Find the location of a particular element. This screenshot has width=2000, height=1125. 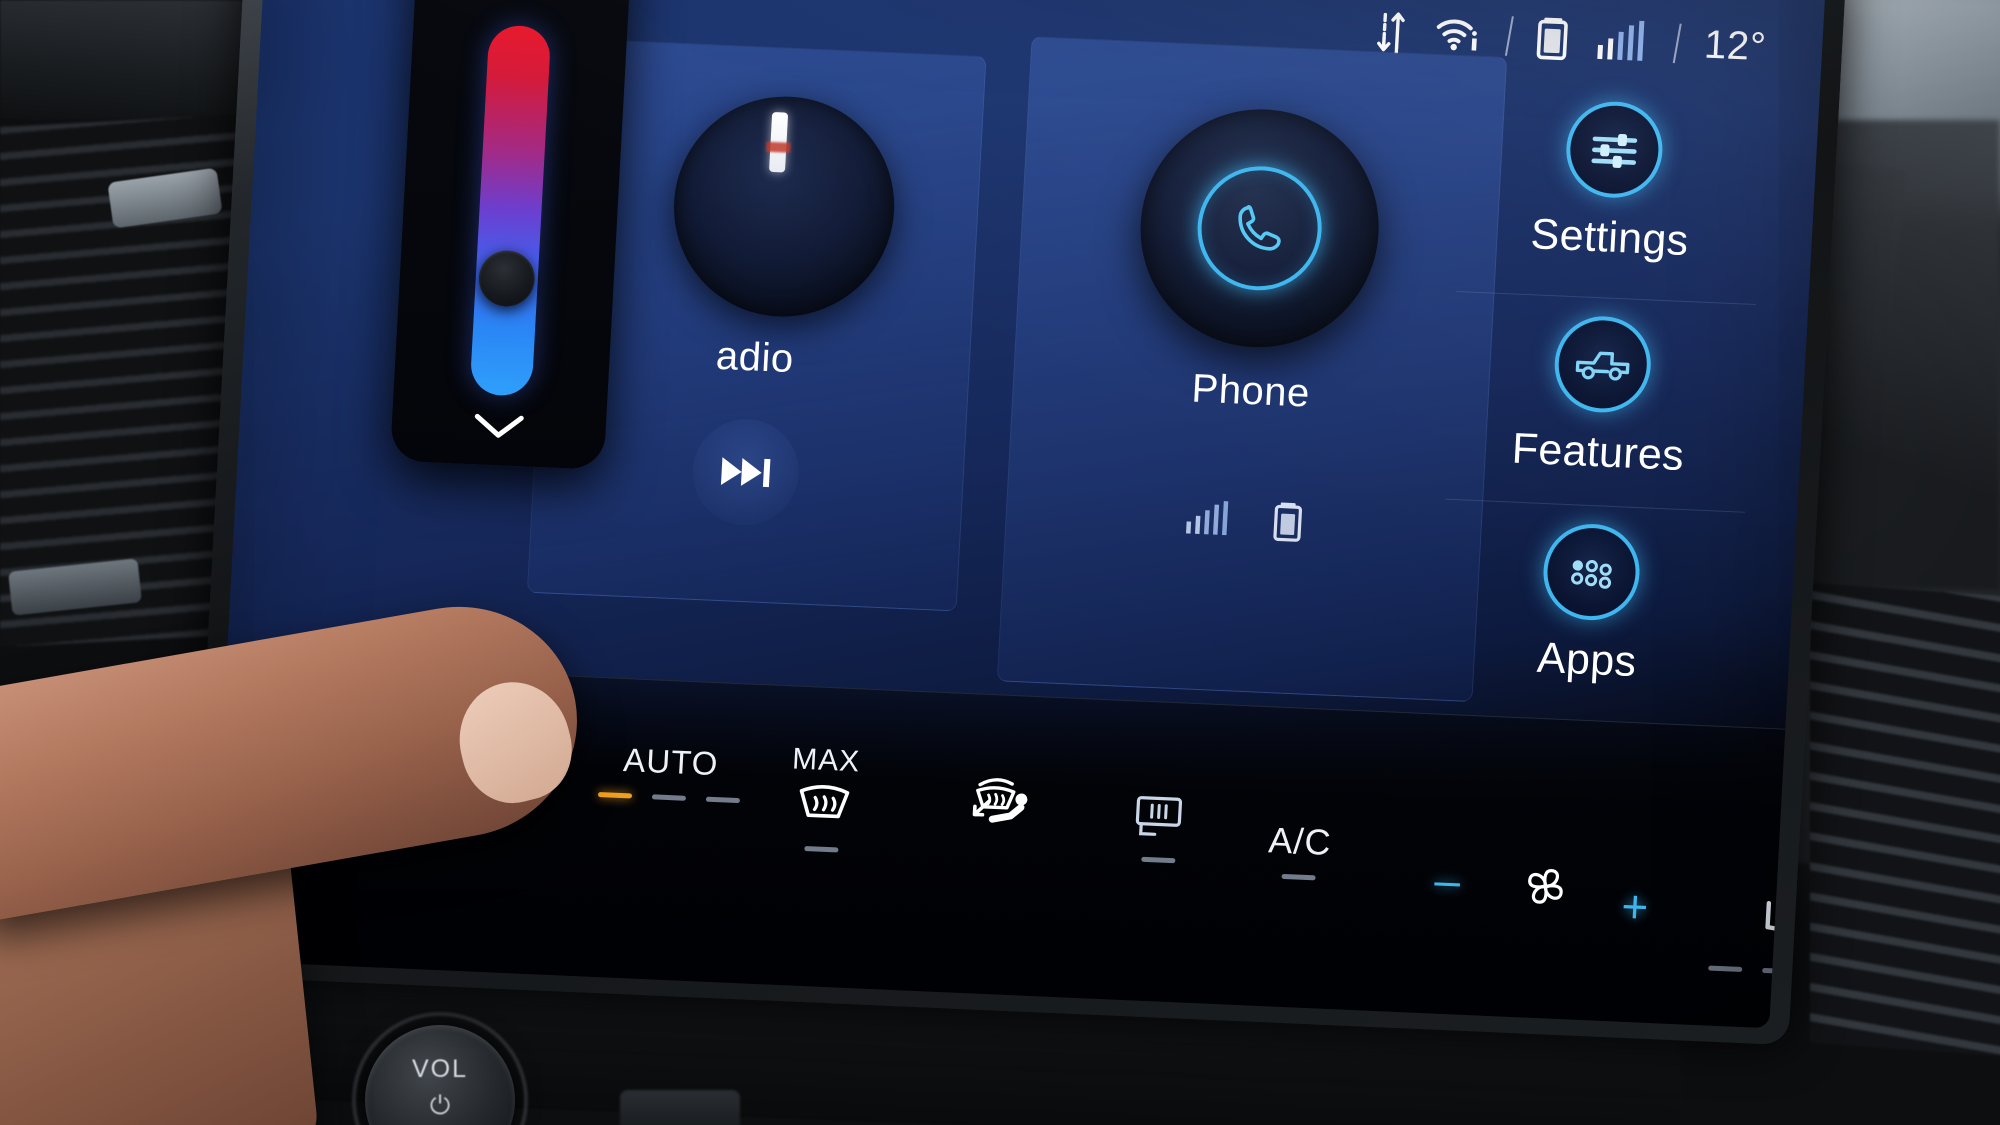

wifi-info-icon is located at coordinates (1458, 34).